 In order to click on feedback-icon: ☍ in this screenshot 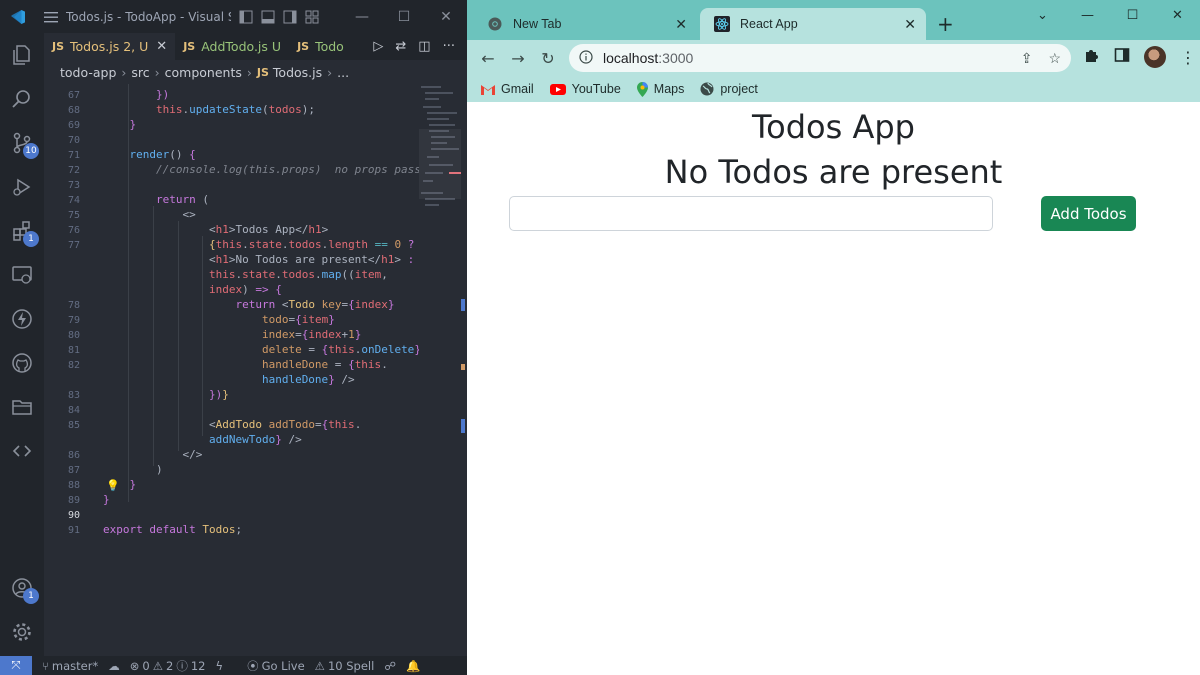, I will do `click(390, 666)`.